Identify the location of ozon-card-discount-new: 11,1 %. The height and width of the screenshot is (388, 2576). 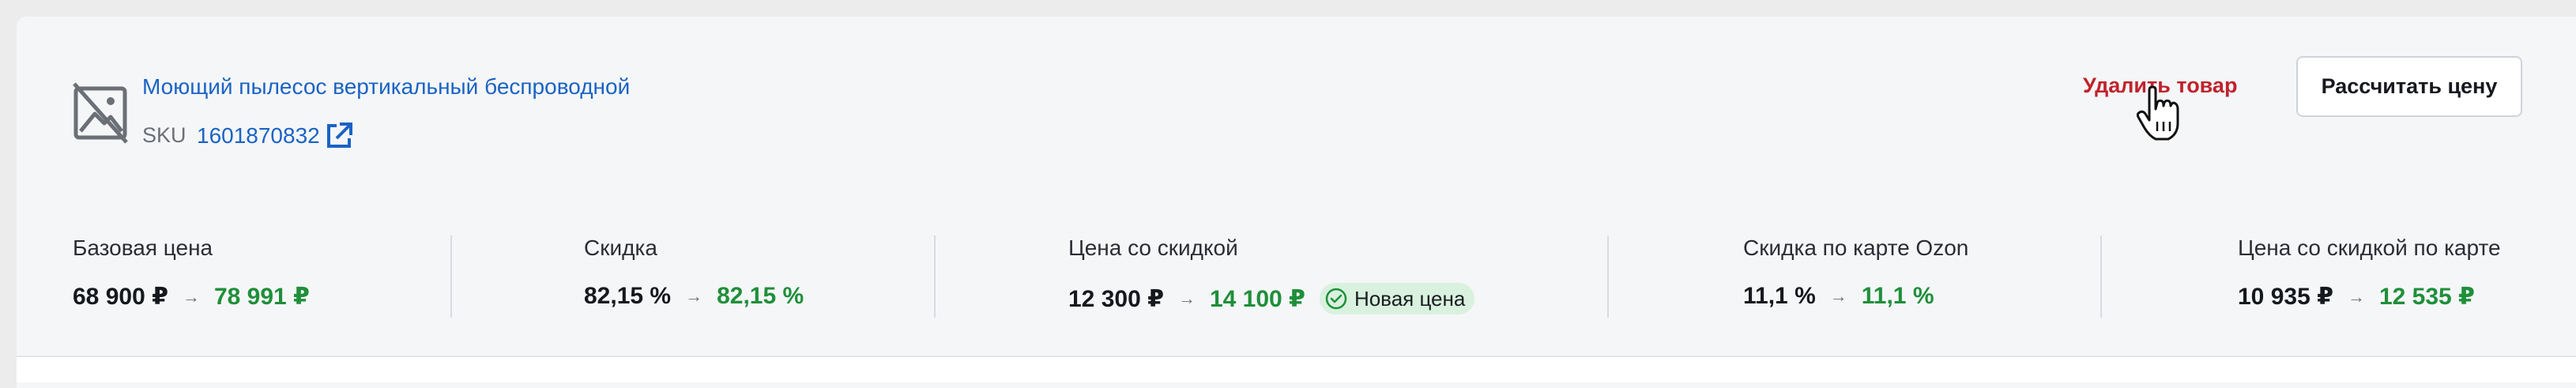
(1897, 296).